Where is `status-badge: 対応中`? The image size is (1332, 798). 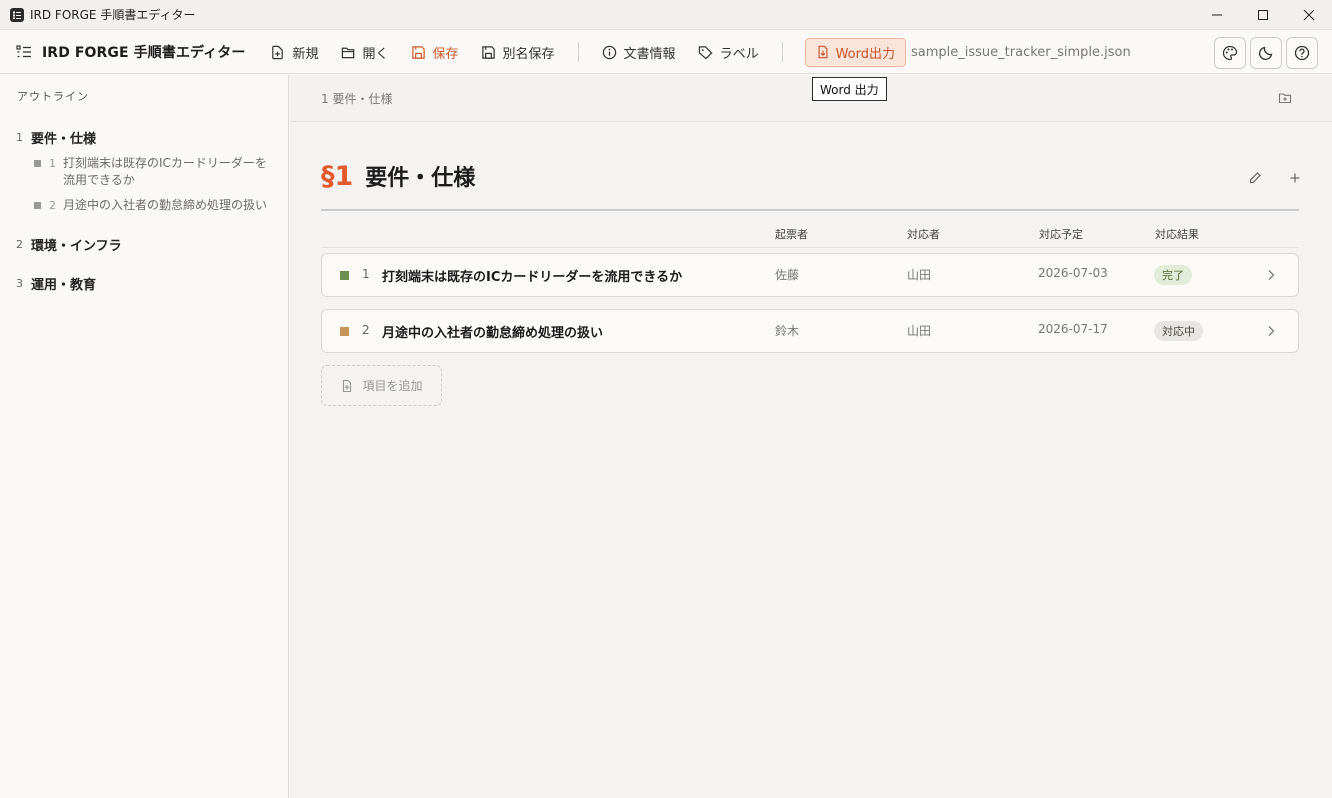
status-badge: 対応中 is located at coordinates (1178, 331).